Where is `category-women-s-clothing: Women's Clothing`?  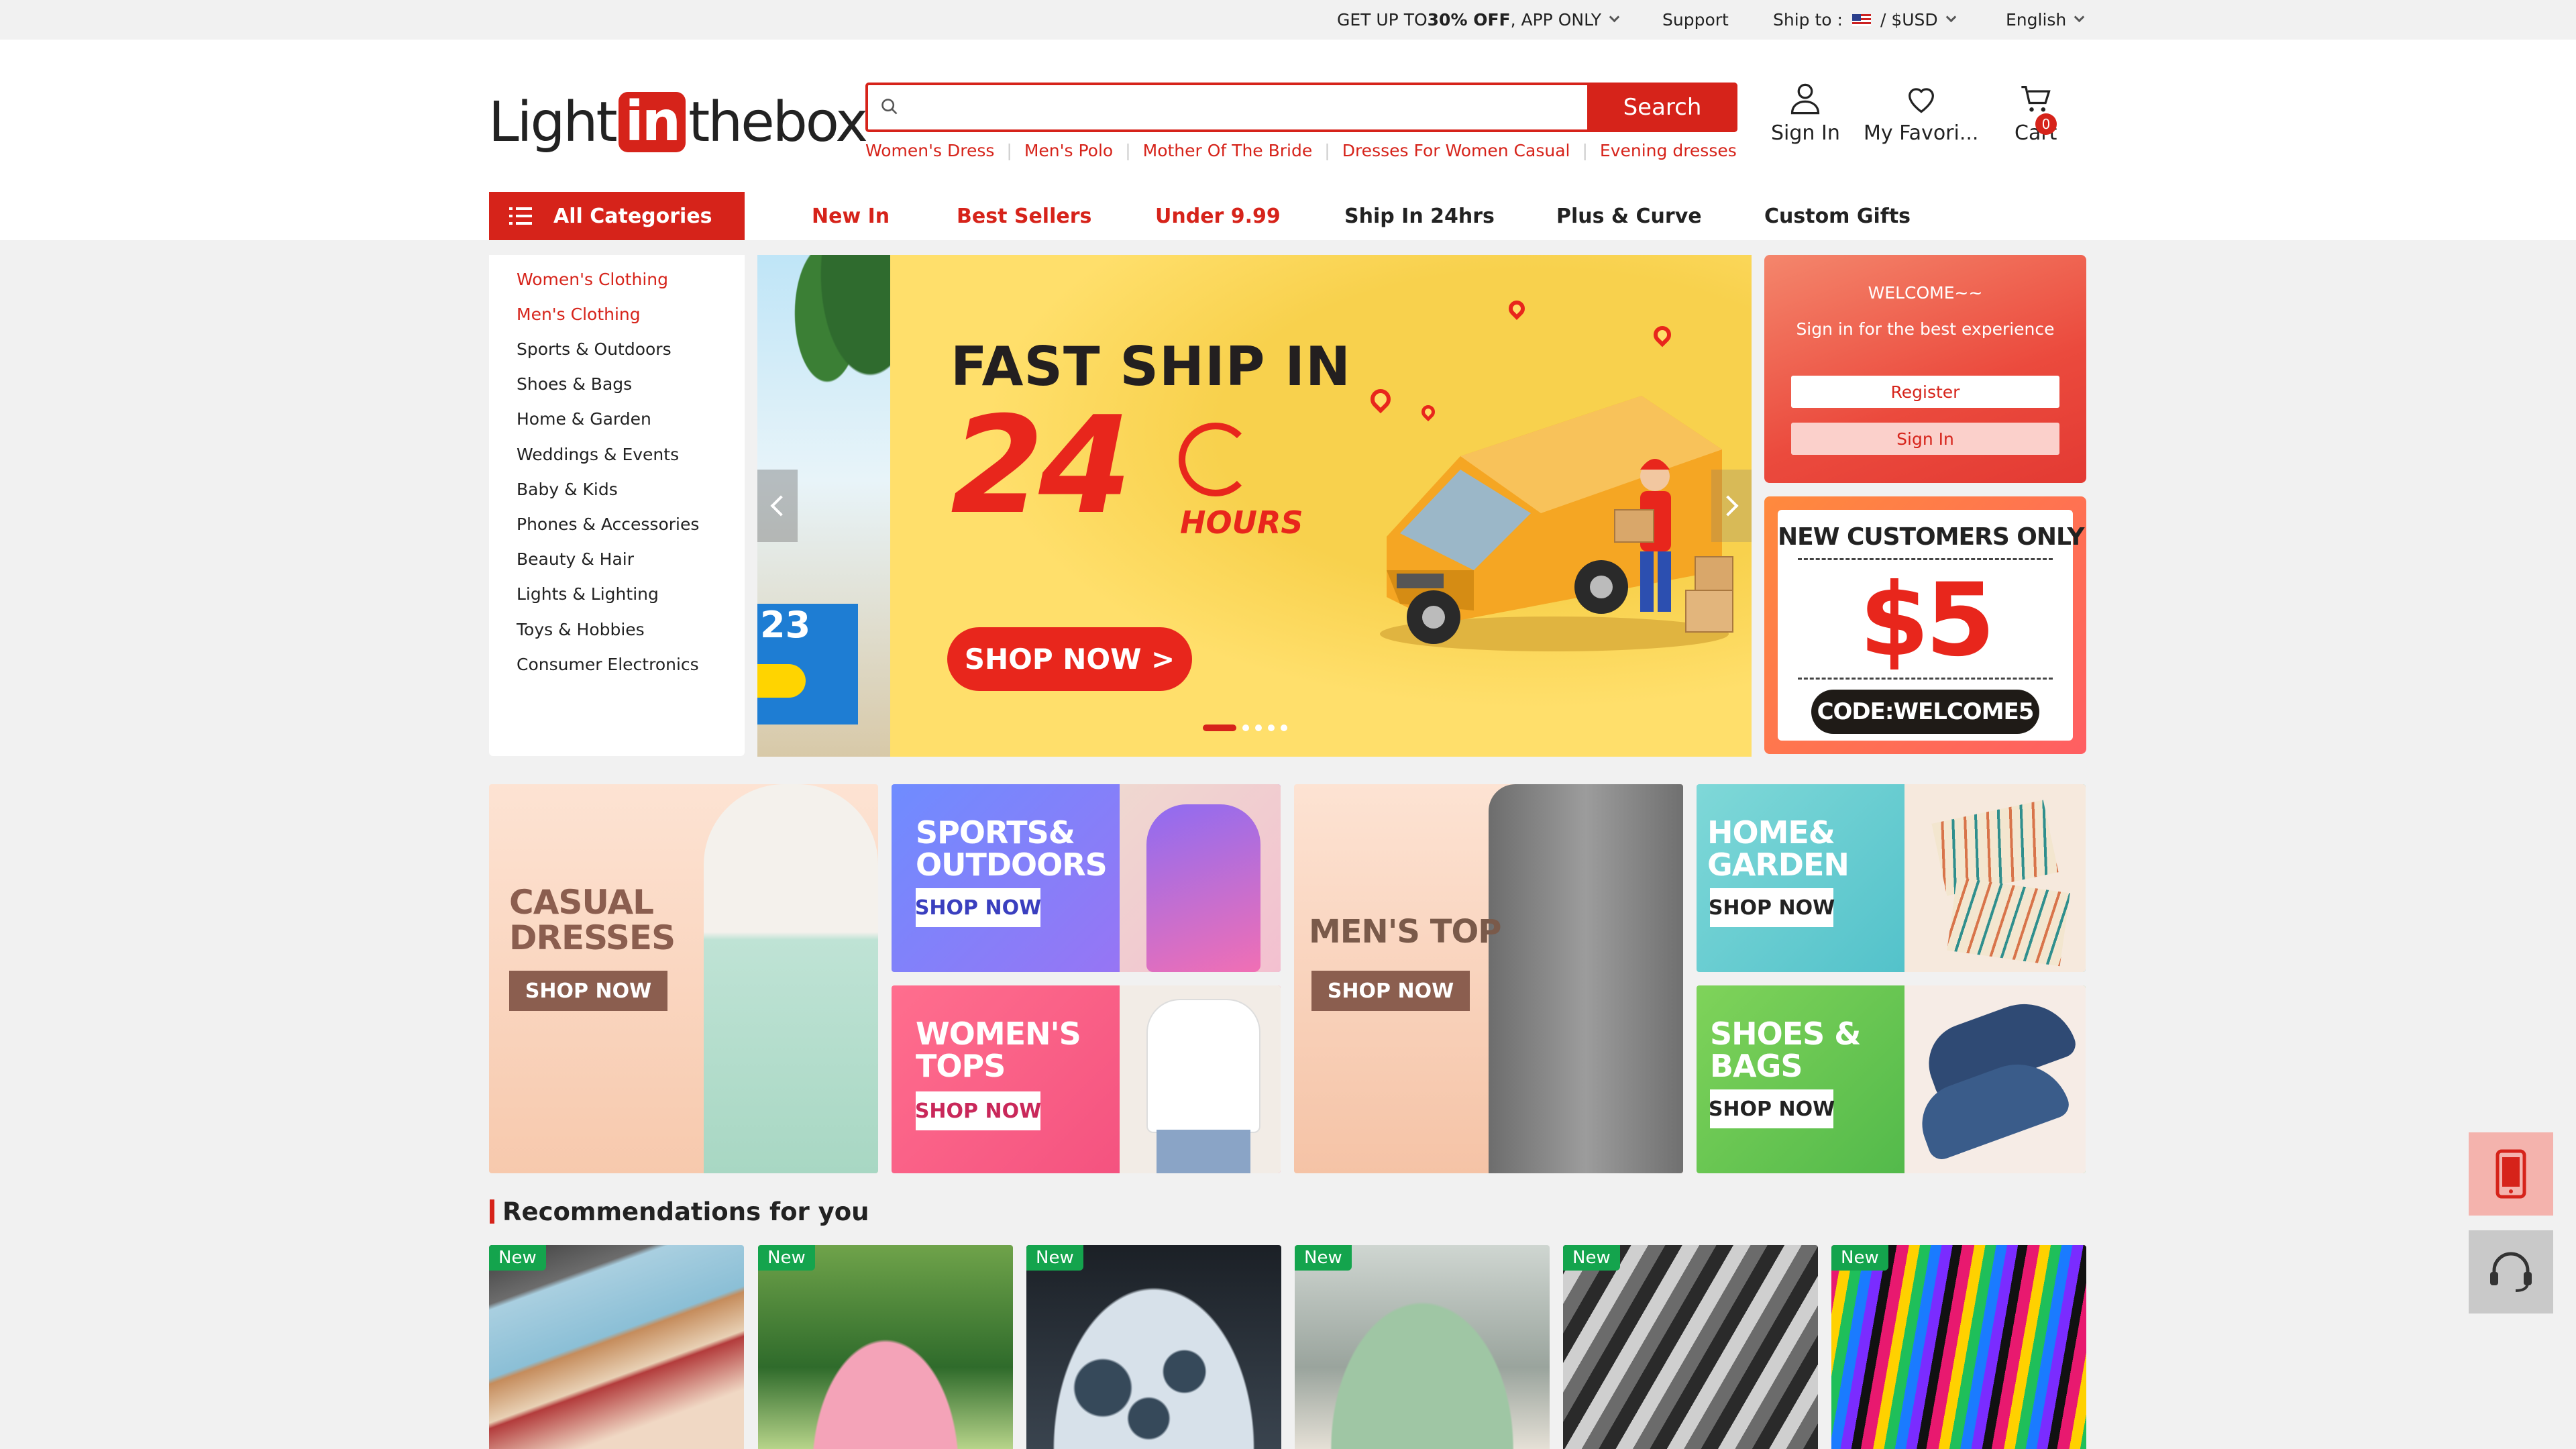 category-women-s-clothing: Women's Clothing is located at coordinates (592, 279).